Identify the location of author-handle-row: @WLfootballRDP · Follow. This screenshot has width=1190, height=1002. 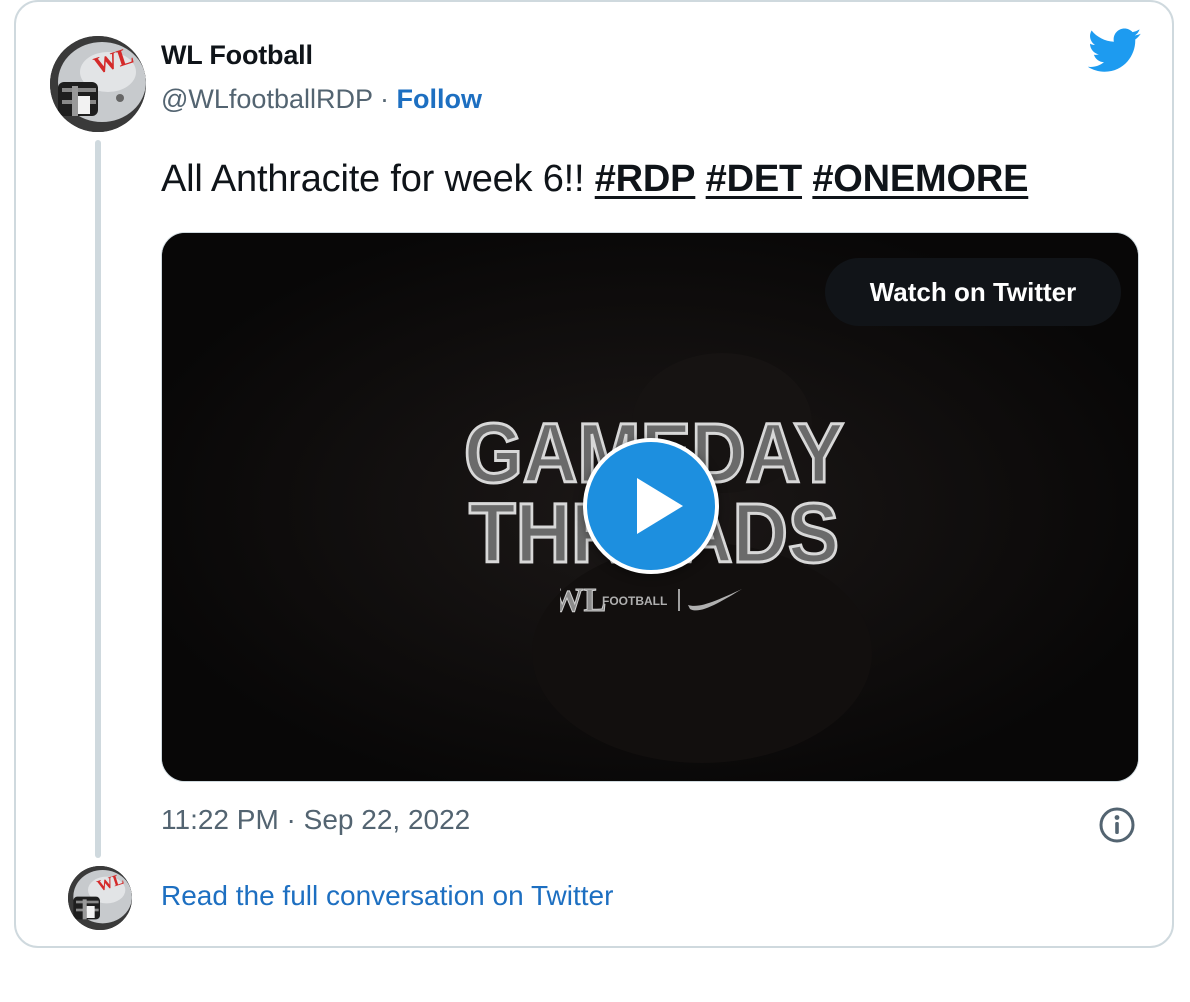
(321, 99).